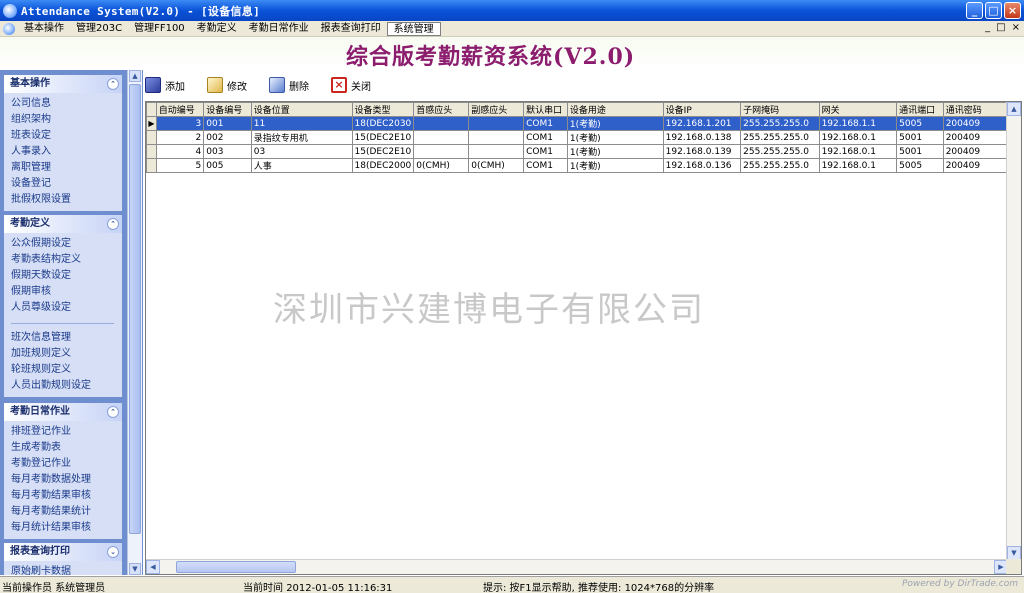 This screenshot has height=593, width=1024. Describe the element at coordinates (545, 109) in the screenshot. I see `column-header: 默认串口` at that location.